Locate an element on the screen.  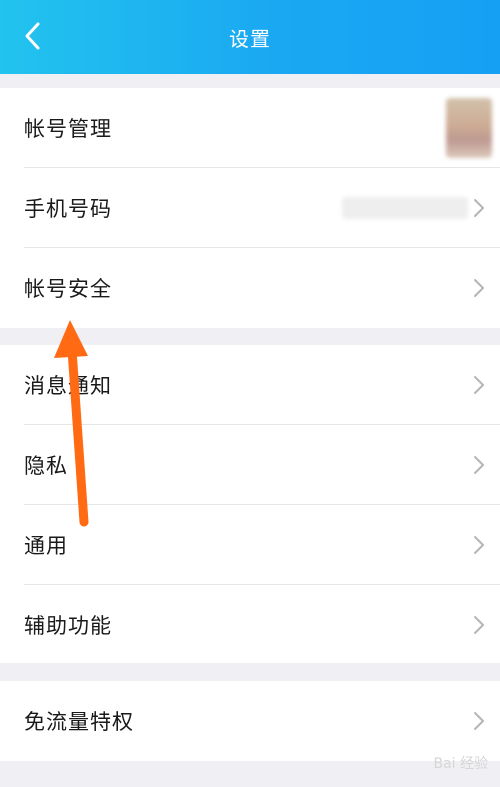
page-title: 设置 is located at coordinates (250, 38).